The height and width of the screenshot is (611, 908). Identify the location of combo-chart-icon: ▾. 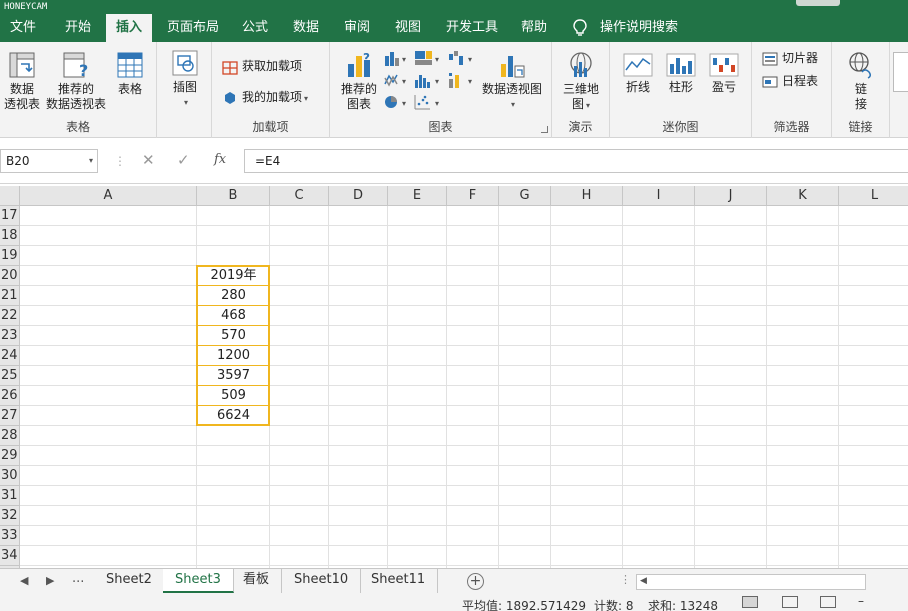
(463, 80).